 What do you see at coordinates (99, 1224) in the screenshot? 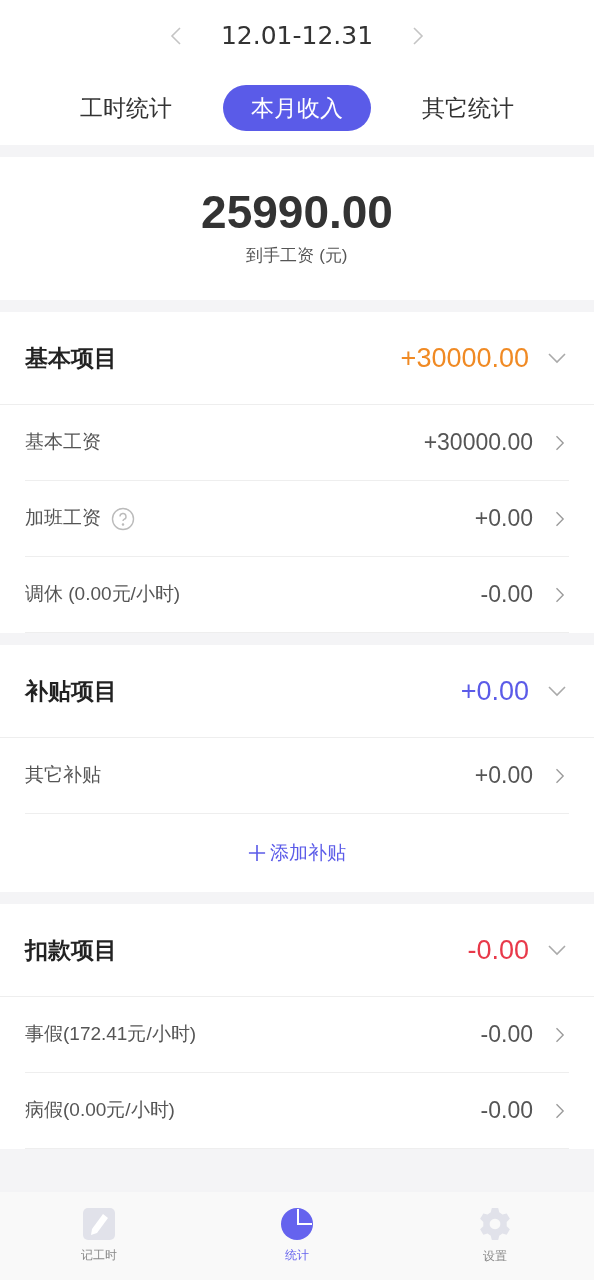
I see `pencil-icon` at bounding box center [99, 1224].